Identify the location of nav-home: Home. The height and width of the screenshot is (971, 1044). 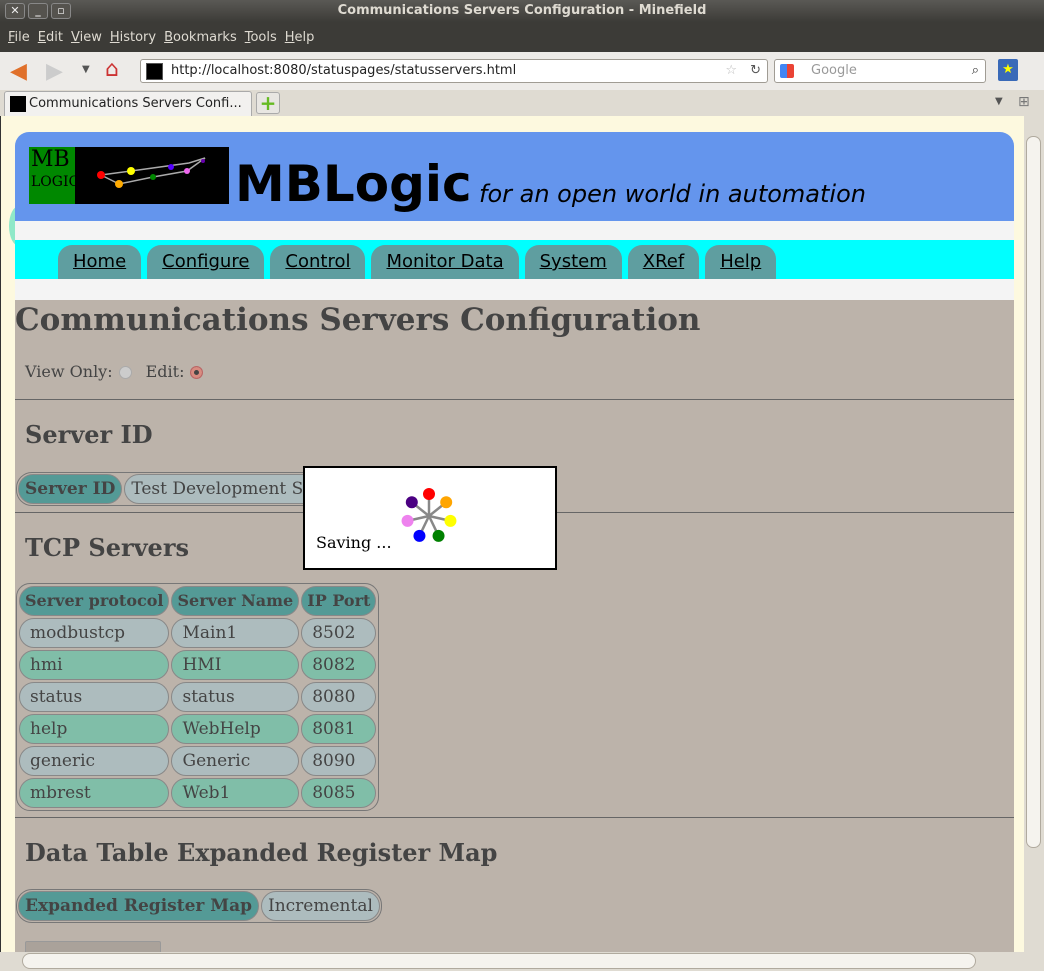
(100, 262).